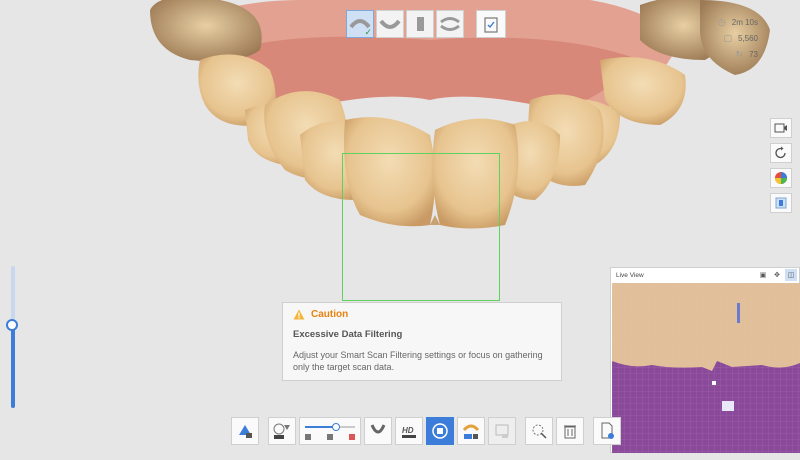 This screenshot has width=800, height=460. I want to click on svg-text: HD, so click(408, 430).